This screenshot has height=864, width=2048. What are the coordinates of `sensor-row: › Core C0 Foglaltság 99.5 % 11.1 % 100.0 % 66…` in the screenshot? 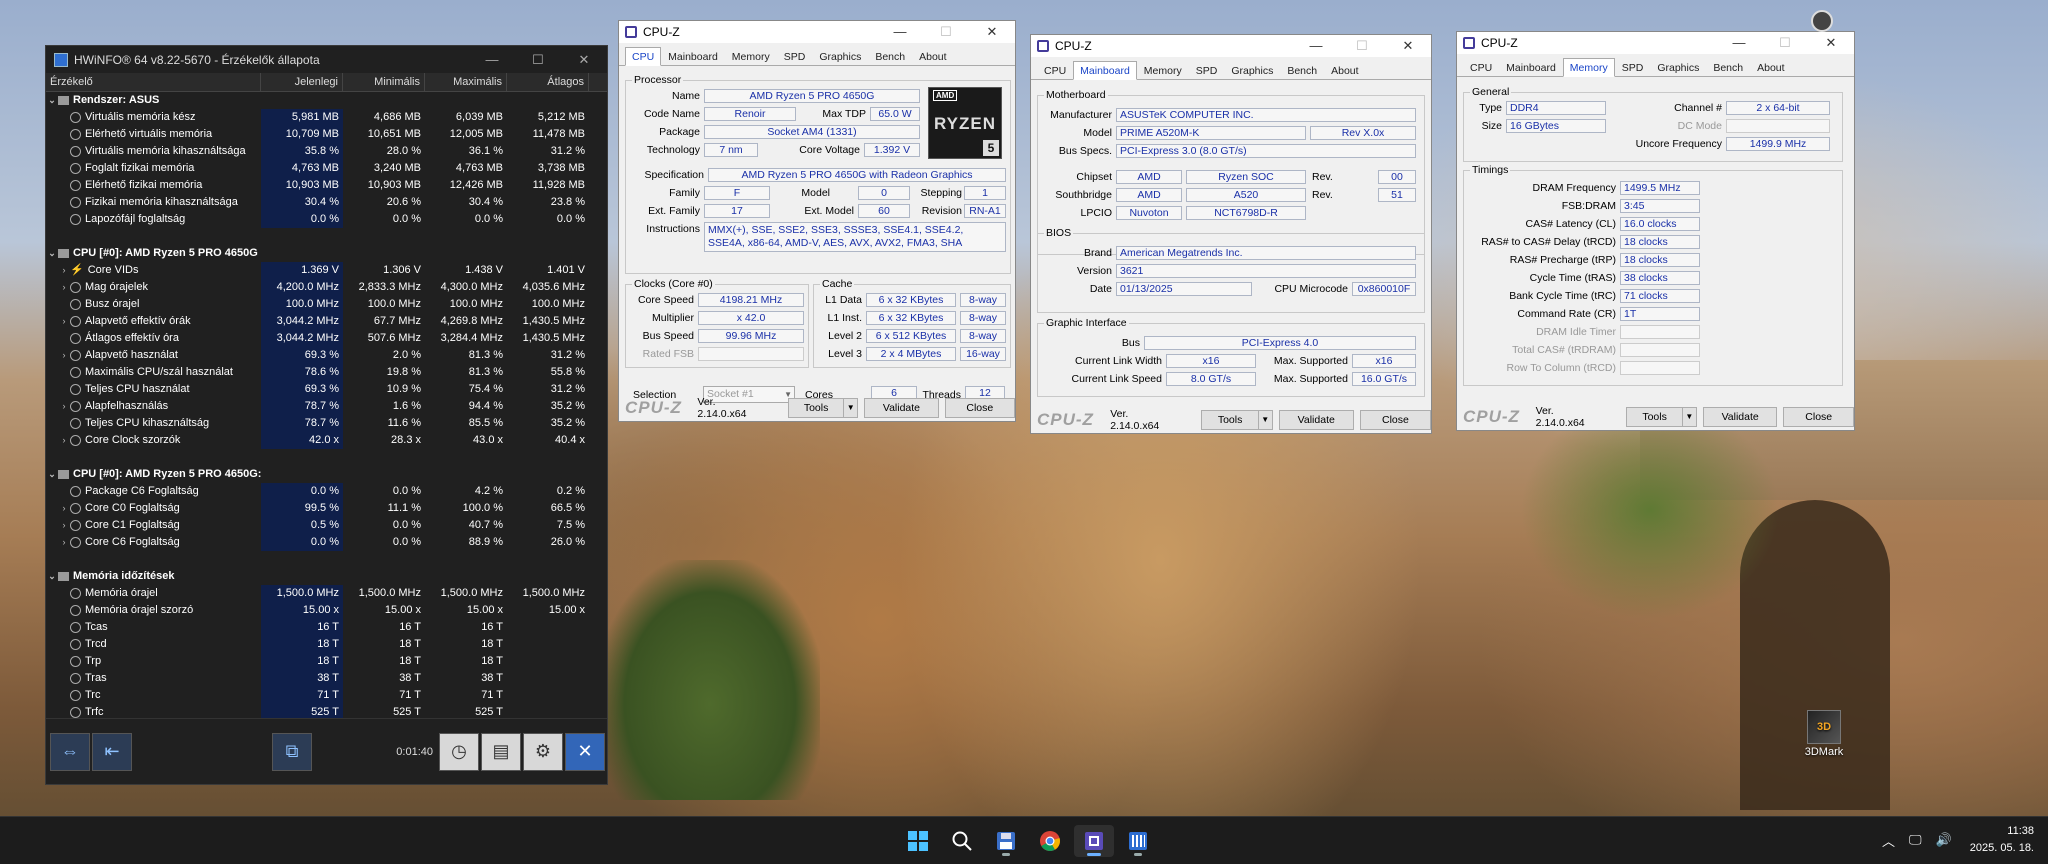 It's located at (326, 508).